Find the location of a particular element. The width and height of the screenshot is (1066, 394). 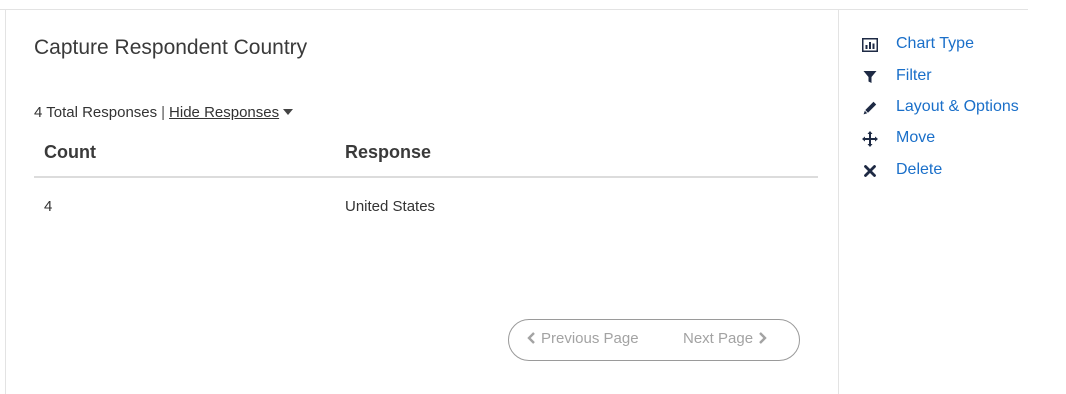

table-header: Count Response is located at coordinates (426, 158).